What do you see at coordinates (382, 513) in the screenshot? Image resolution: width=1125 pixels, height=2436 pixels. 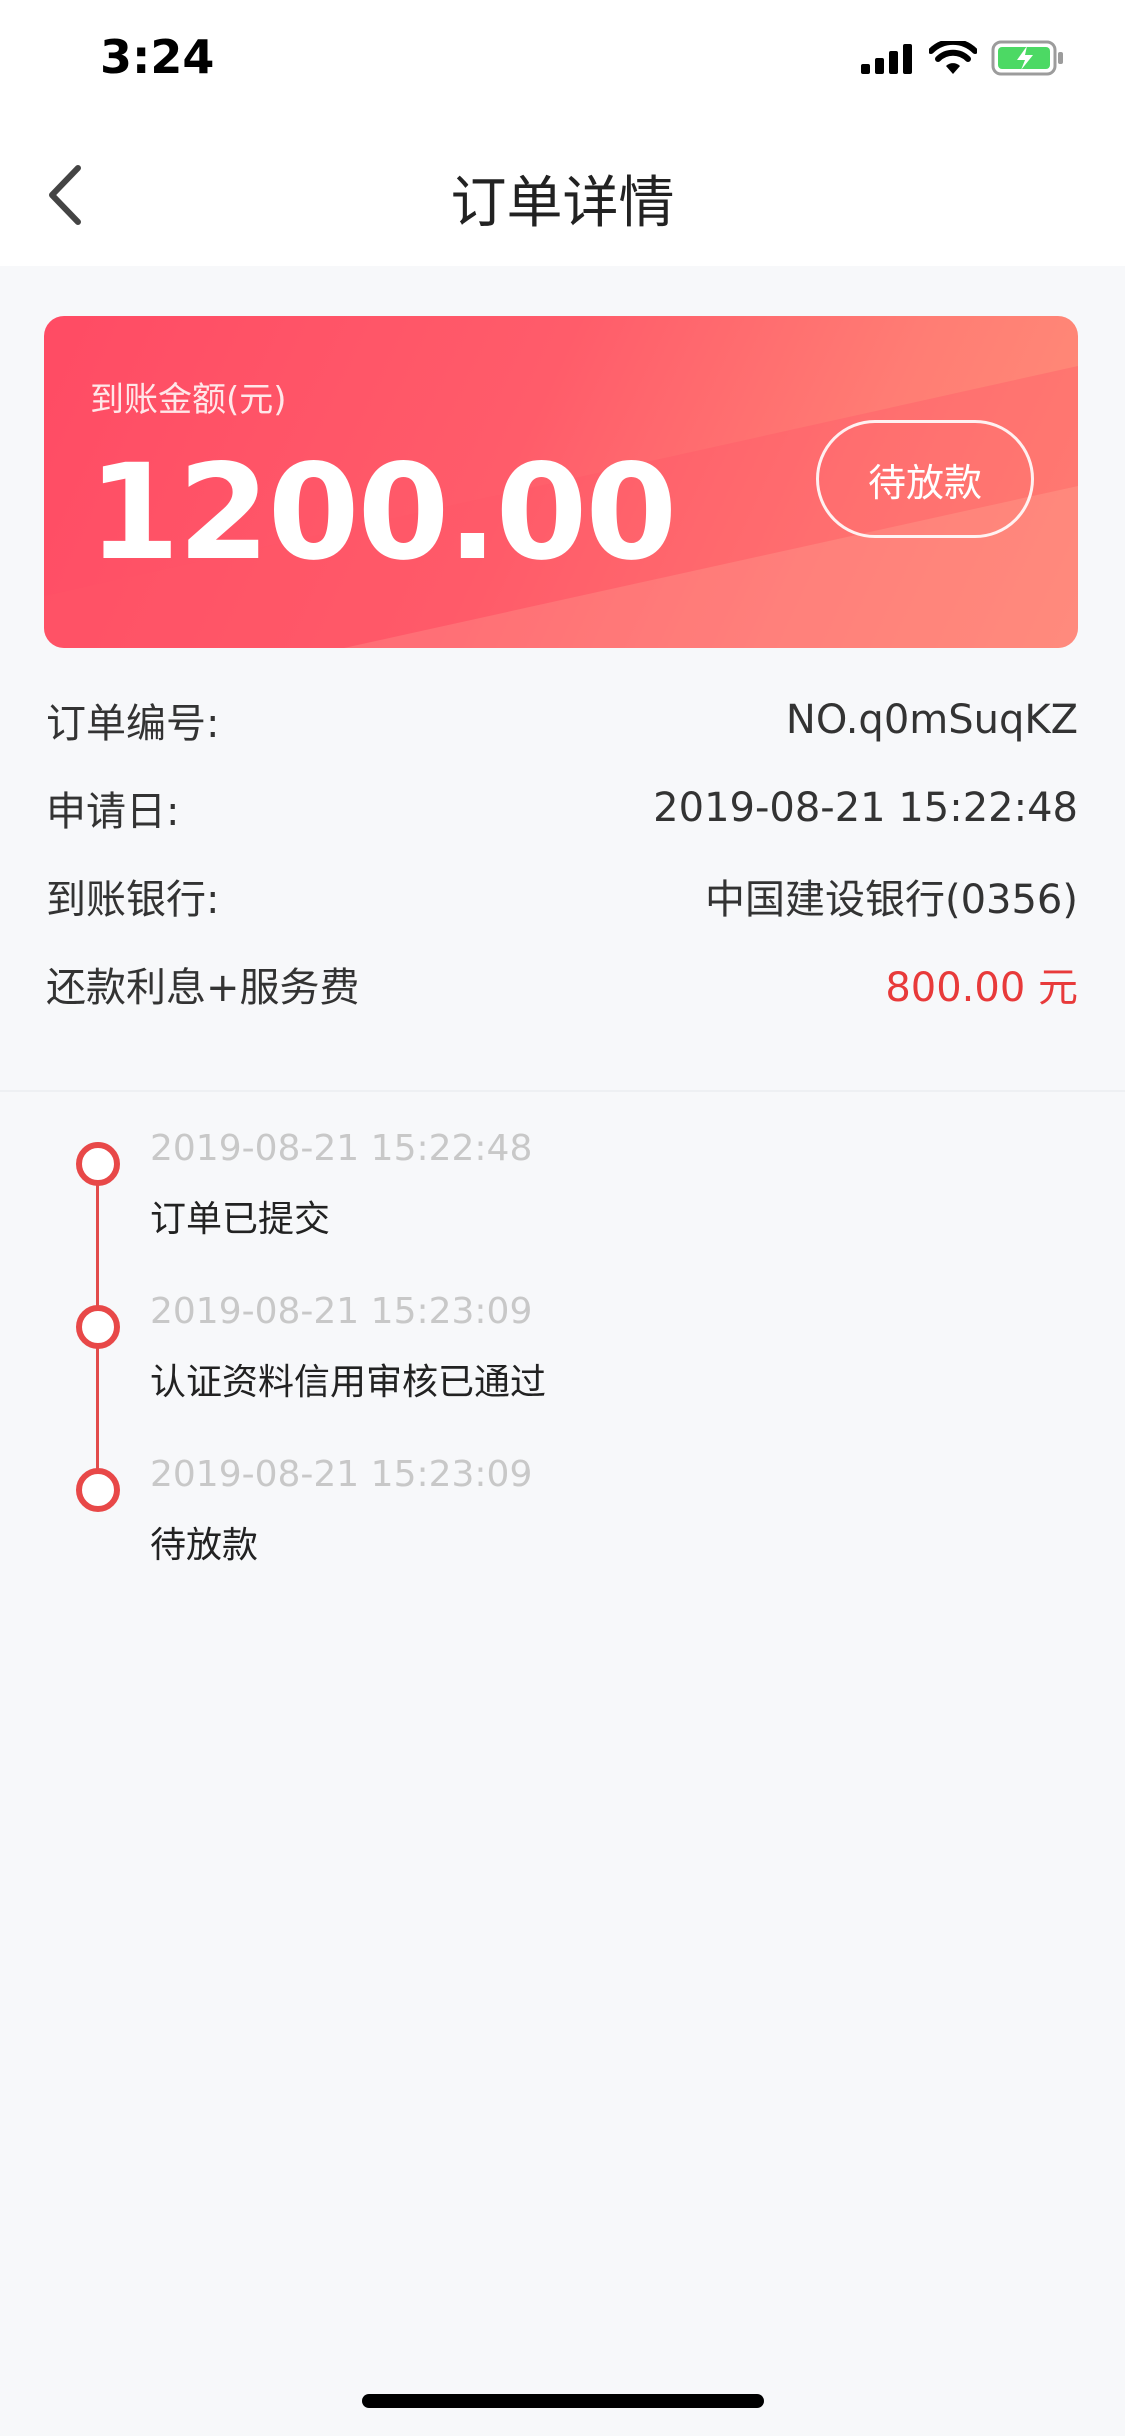 I see `amount-value: 1200.00` at bounding box center [382, 513].